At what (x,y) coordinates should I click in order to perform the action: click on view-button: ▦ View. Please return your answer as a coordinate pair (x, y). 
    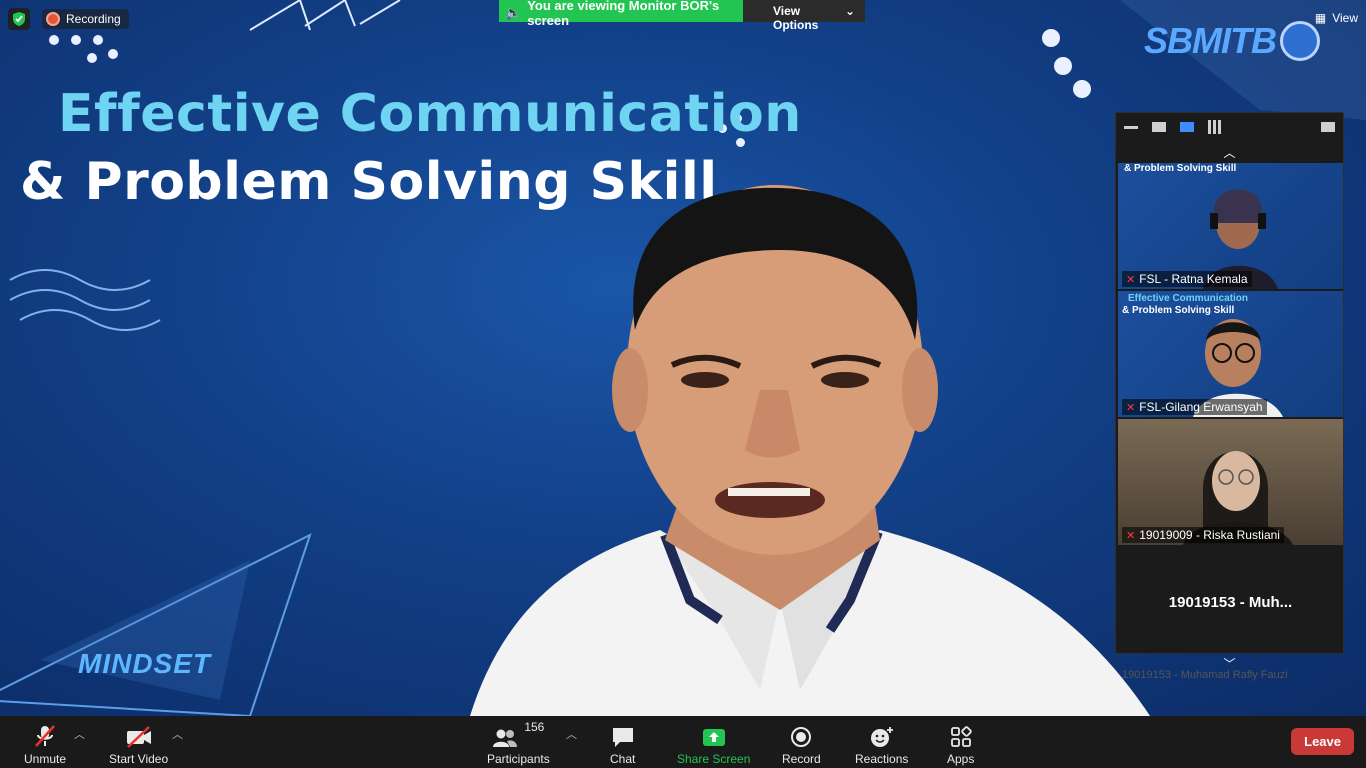
    Looking at the image, I should click on (1336, 18).